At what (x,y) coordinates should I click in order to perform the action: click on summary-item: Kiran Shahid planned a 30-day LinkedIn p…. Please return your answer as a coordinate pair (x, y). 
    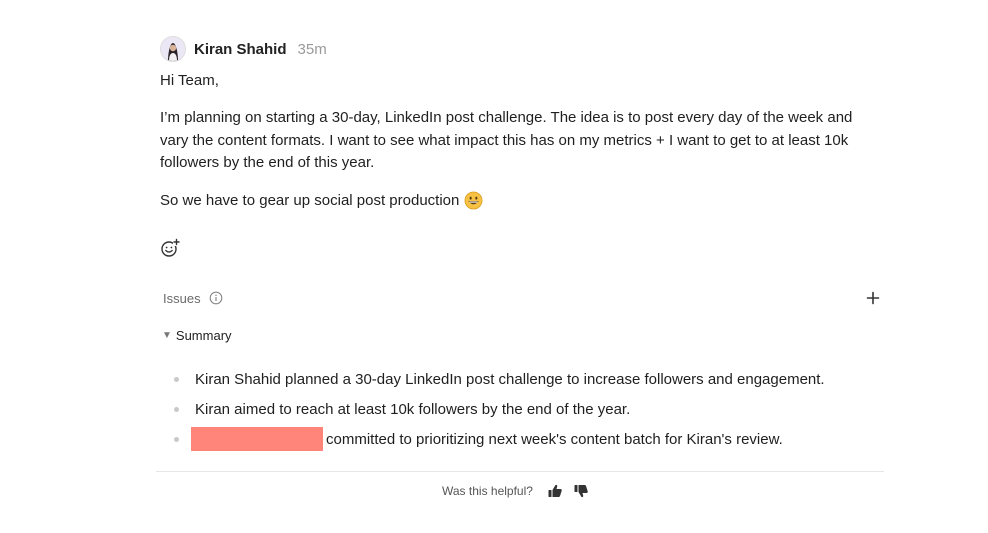
    Looking at the image, I should click on (532, 379).